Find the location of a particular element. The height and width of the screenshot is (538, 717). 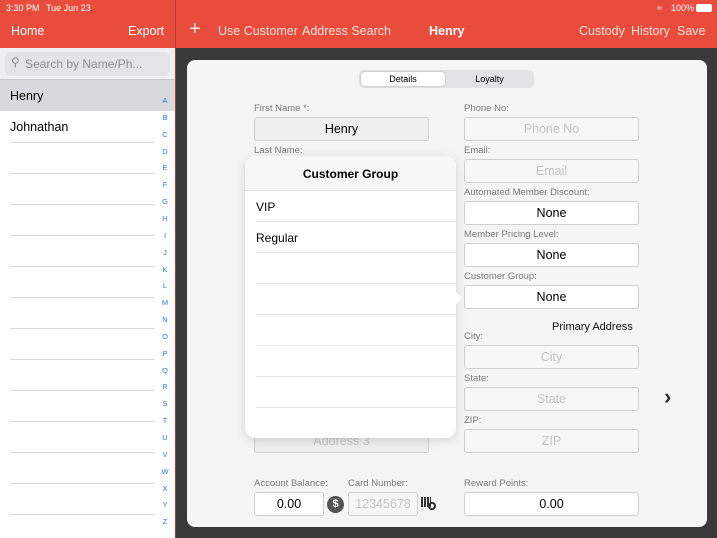

city-field: City is located at coordinates (551, 357).